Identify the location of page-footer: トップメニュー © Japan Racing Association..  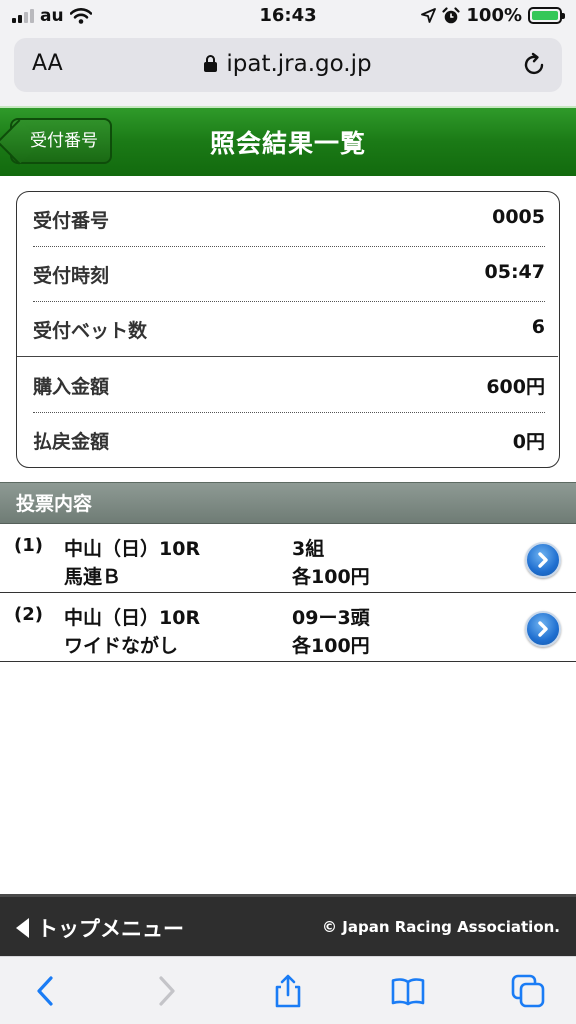
(288, 925).